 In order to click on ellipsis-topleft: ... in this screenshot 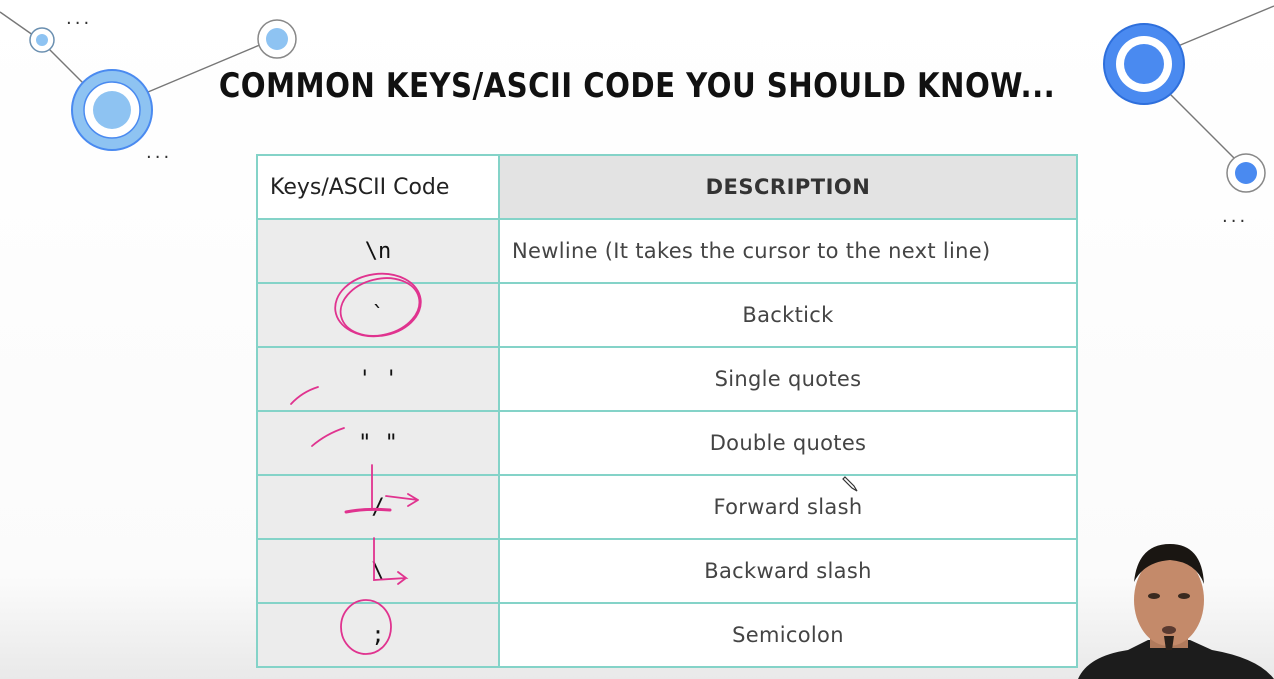, I will do `click(79, 18)`.